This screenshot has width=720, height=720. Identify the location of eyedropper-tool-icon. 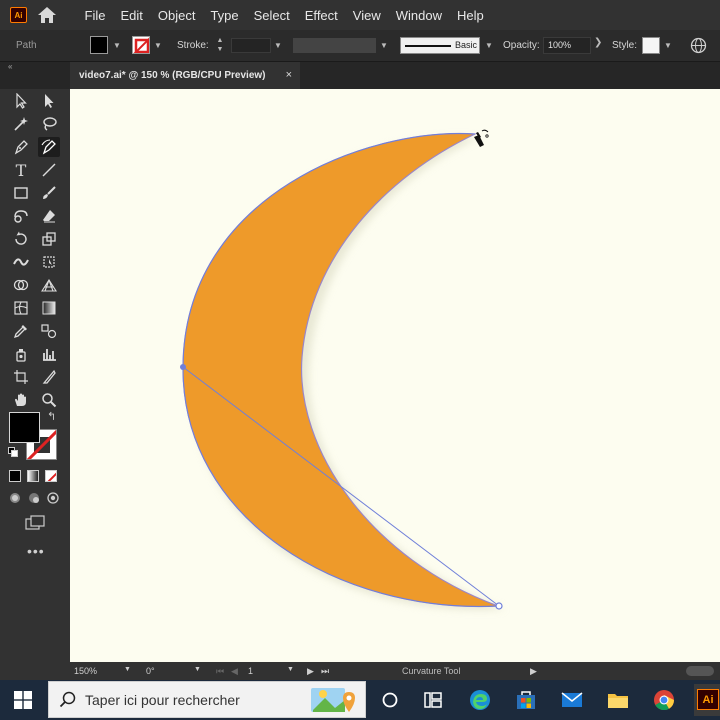
(21, 331).